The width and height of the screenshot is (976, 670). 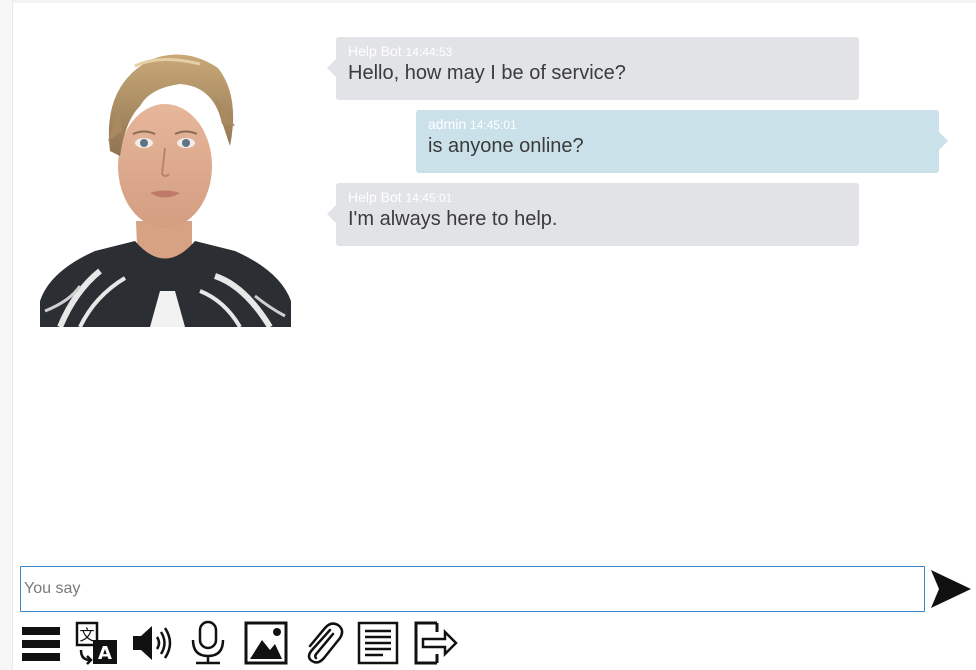 I want to click on menu-icon, so click(x=41, y=644).